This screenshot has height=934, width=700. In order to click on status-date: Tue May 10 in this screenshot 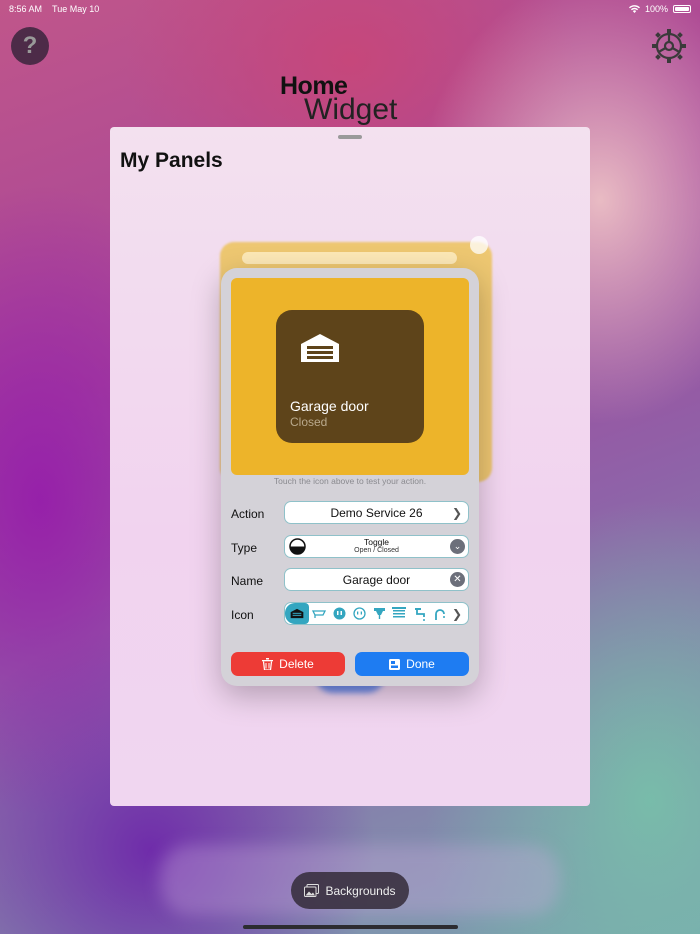, I will do `click(76, 9)`.